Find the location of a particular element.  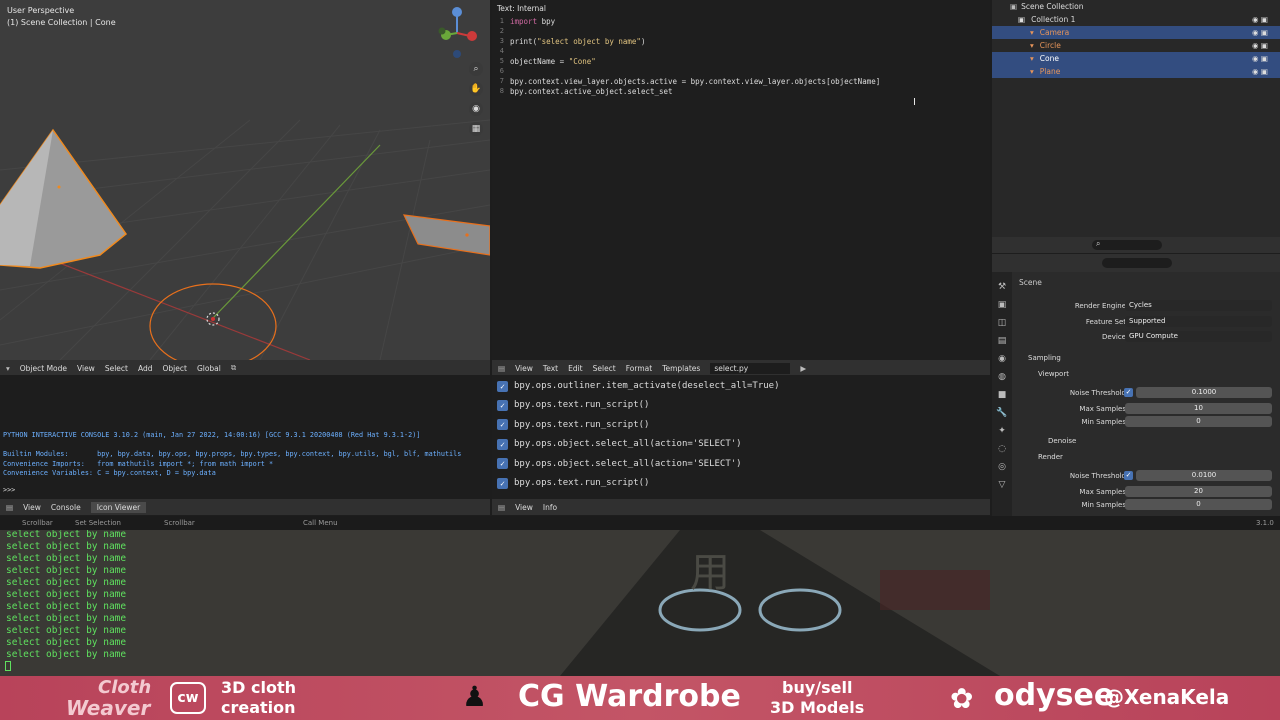

menu-format: Format is located at coordinates (639, 368).